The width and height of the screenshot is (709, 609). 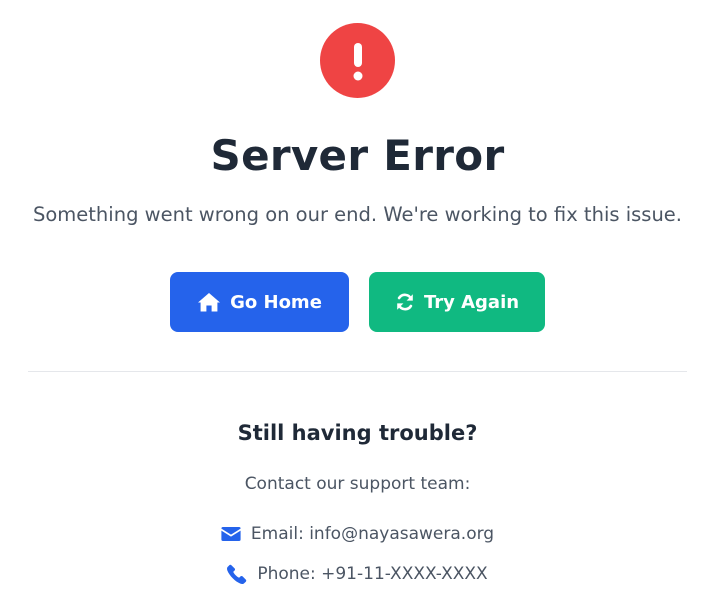 What do you see at coordinates (357, 484) in the screenshot?
I see `help-subheading: Contact our support team:` at bounding box center [357, 484].